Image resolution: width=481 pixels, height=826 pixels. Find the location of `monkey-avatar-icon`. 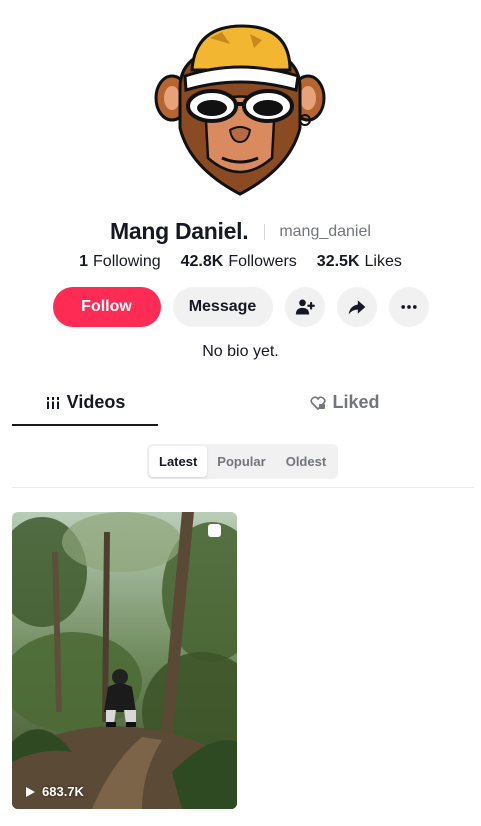

monkey-avatar-icon is located at coordinates (240, 110).